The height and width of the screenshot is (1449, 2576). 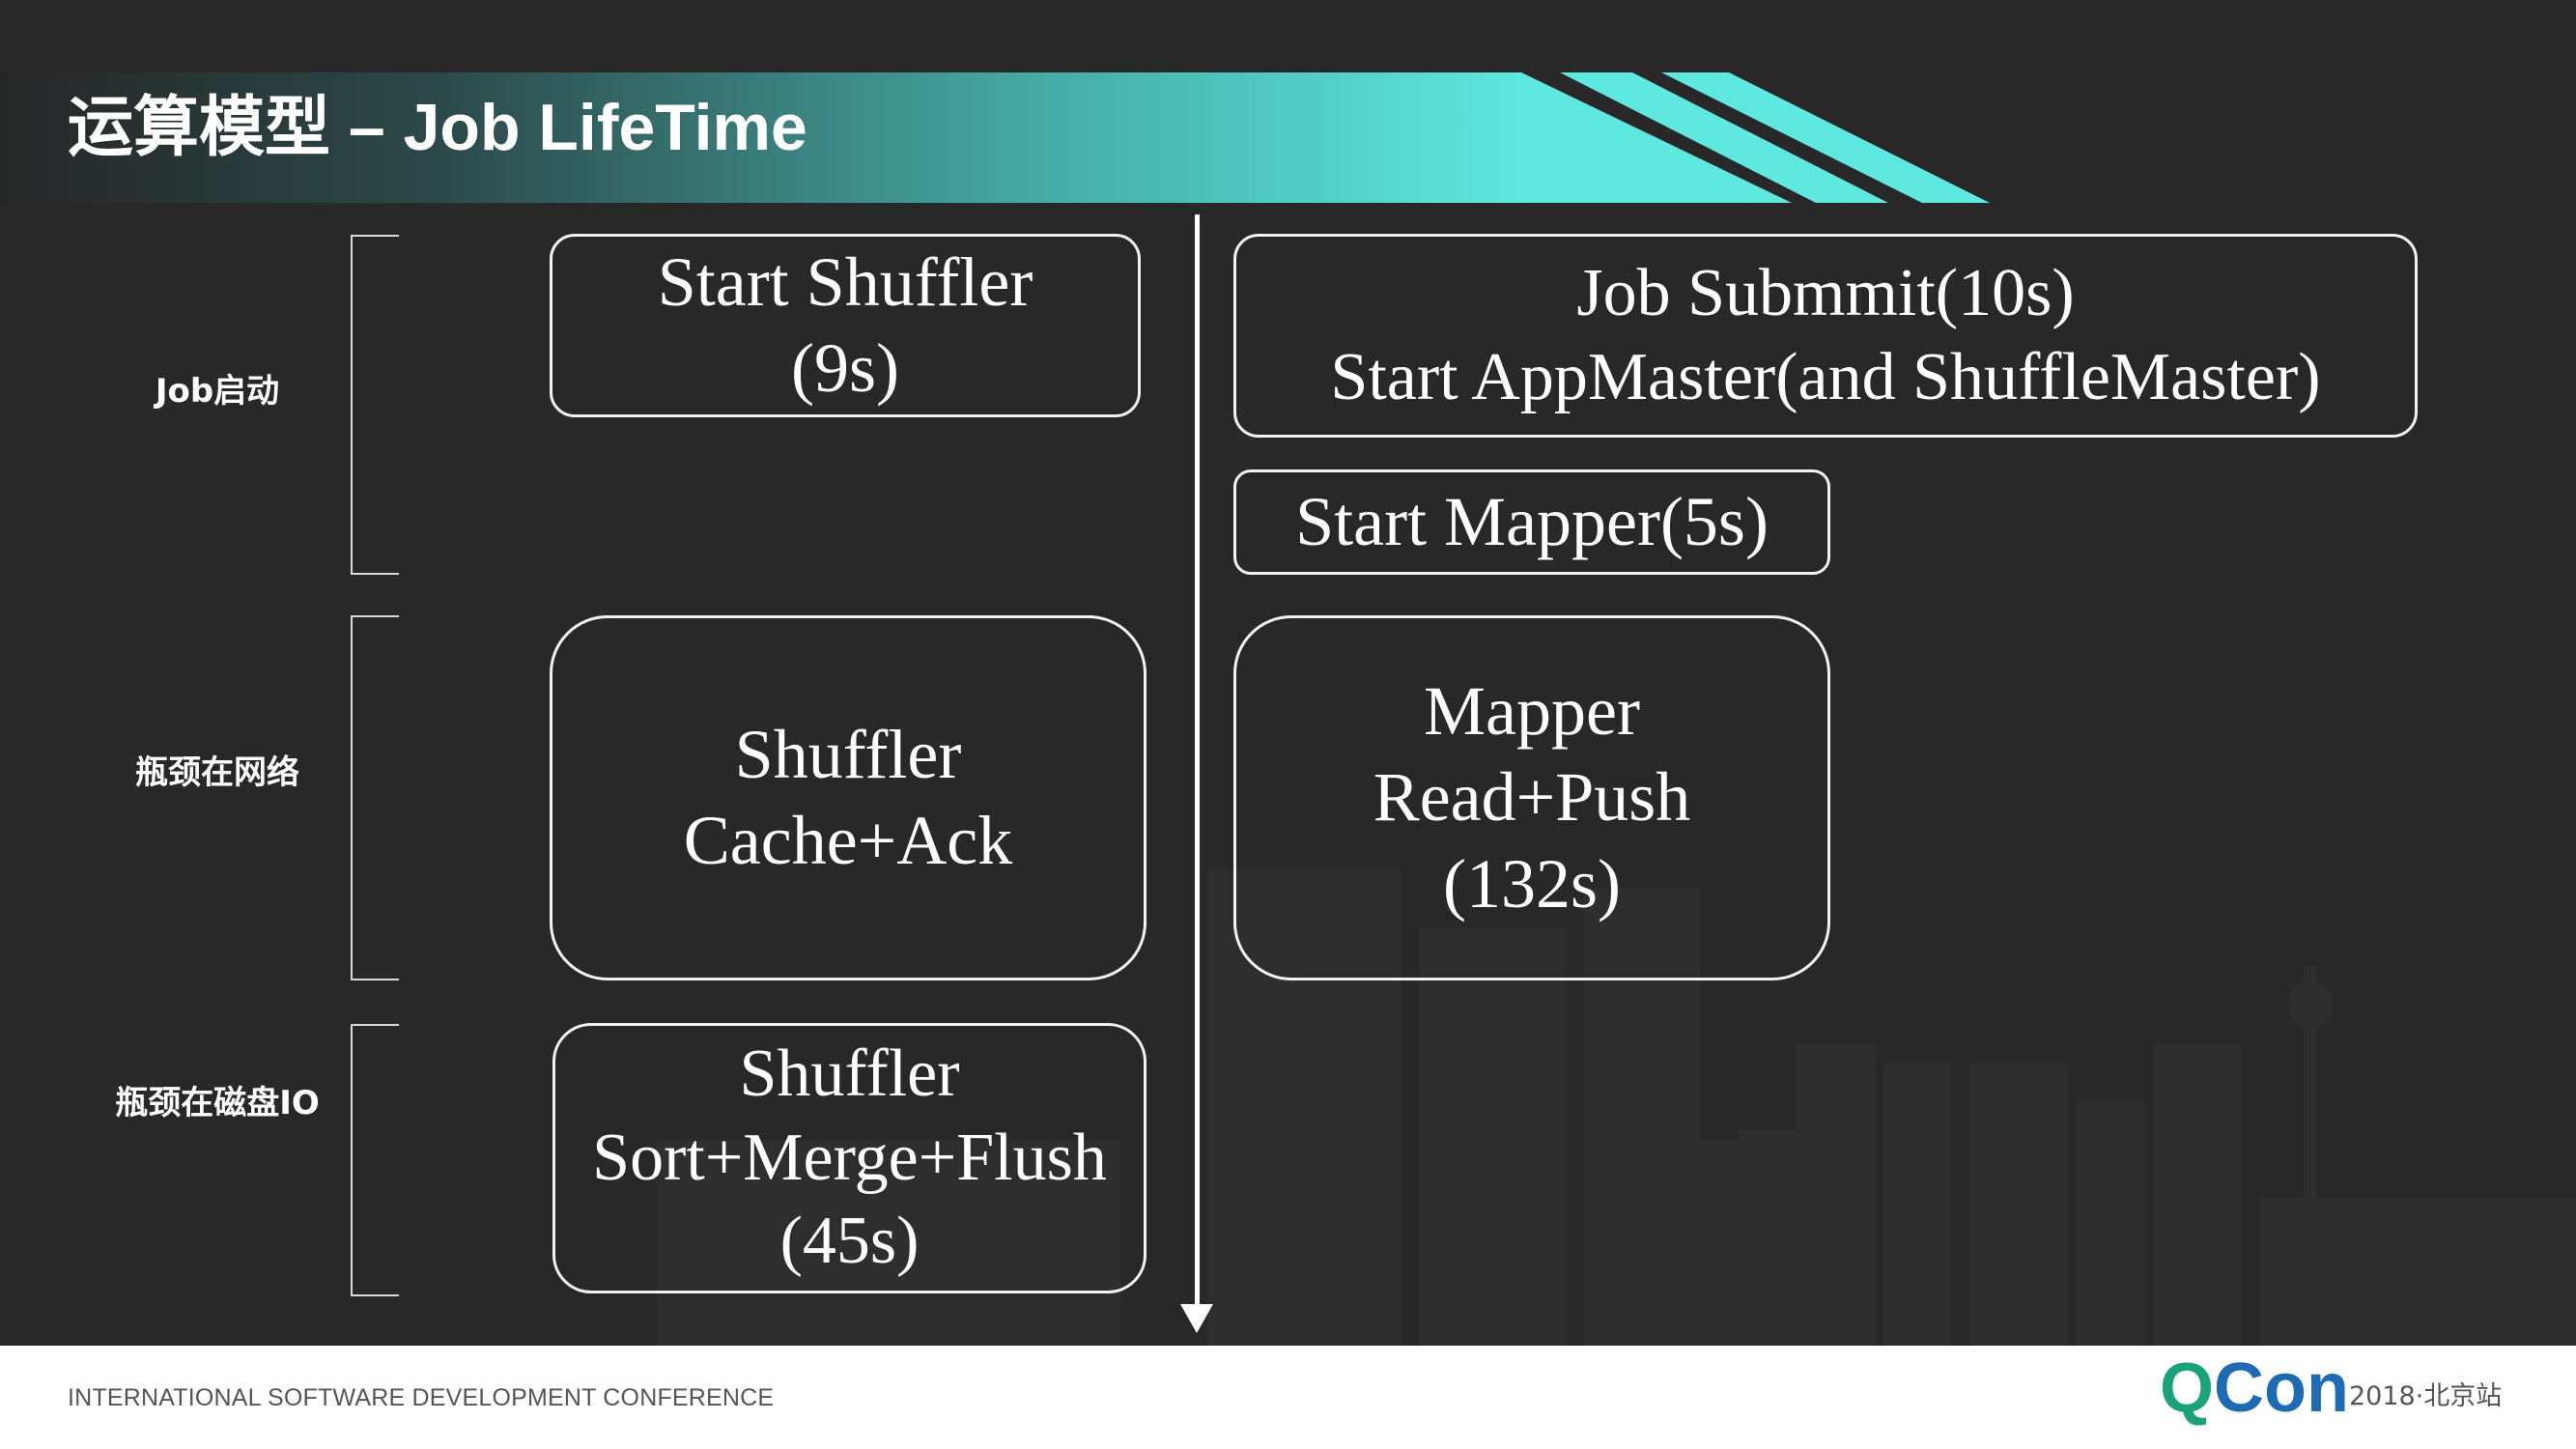 What do you see at coordinates (2187, 1388) in the screenshot?
I see `qcon-logo-q: Q` at bounding box center [2187, 1388].